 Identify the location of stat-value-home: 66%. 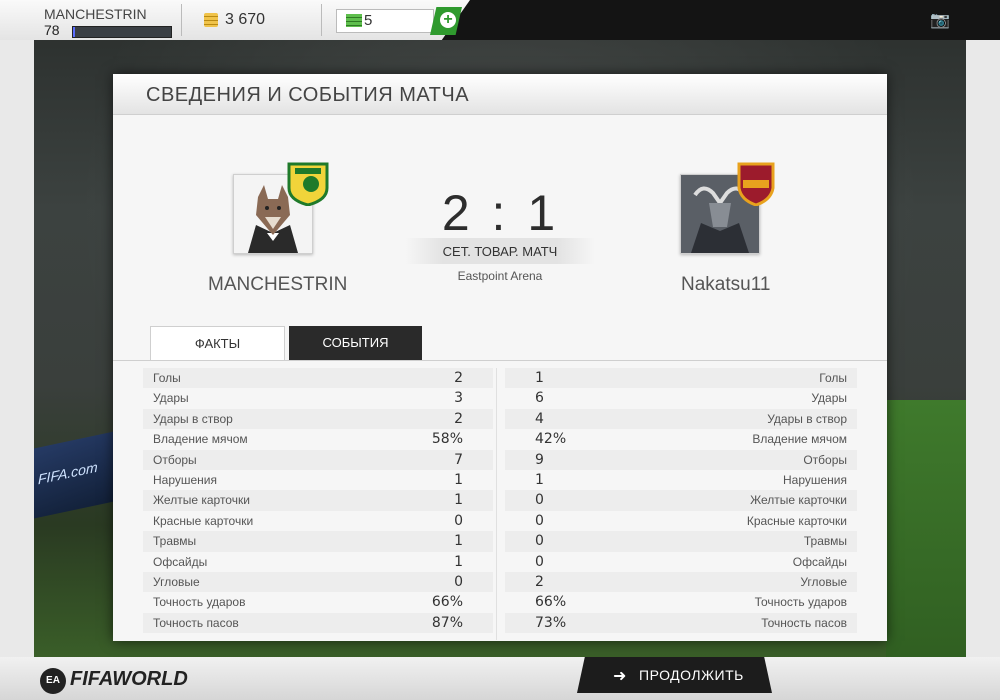
(447, 602).